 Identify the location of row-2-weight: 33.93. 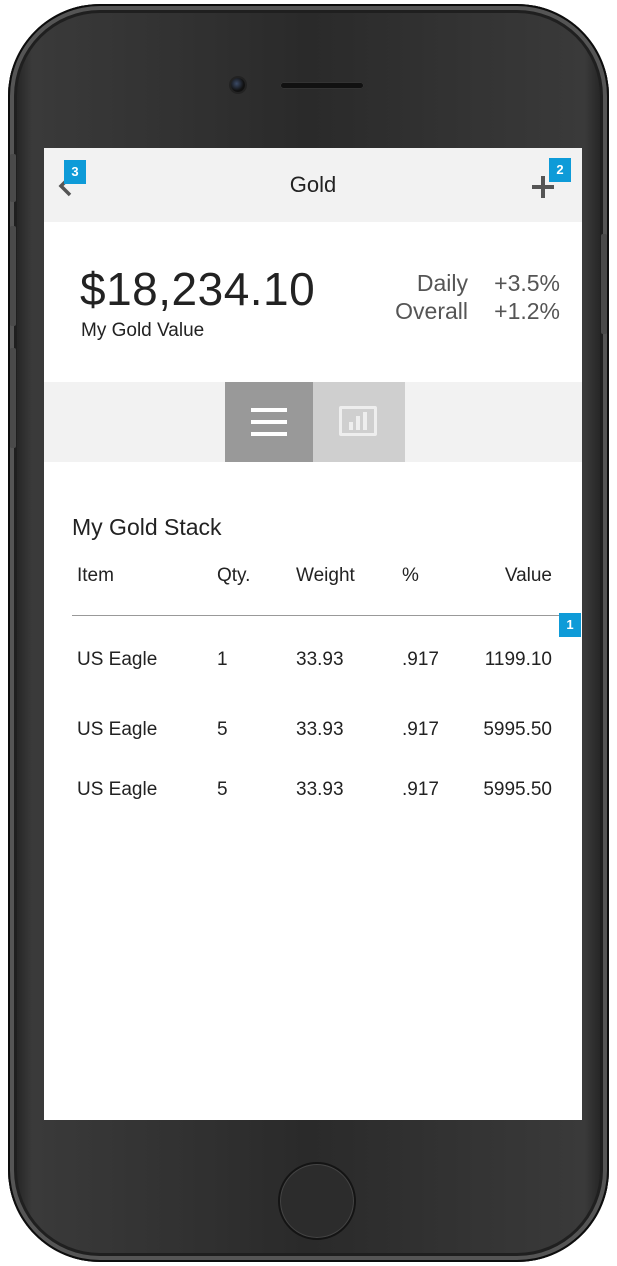
(320, 729).